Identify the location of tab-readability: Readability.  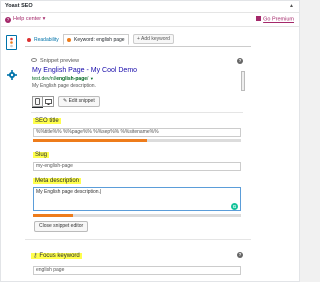
(43, 39).